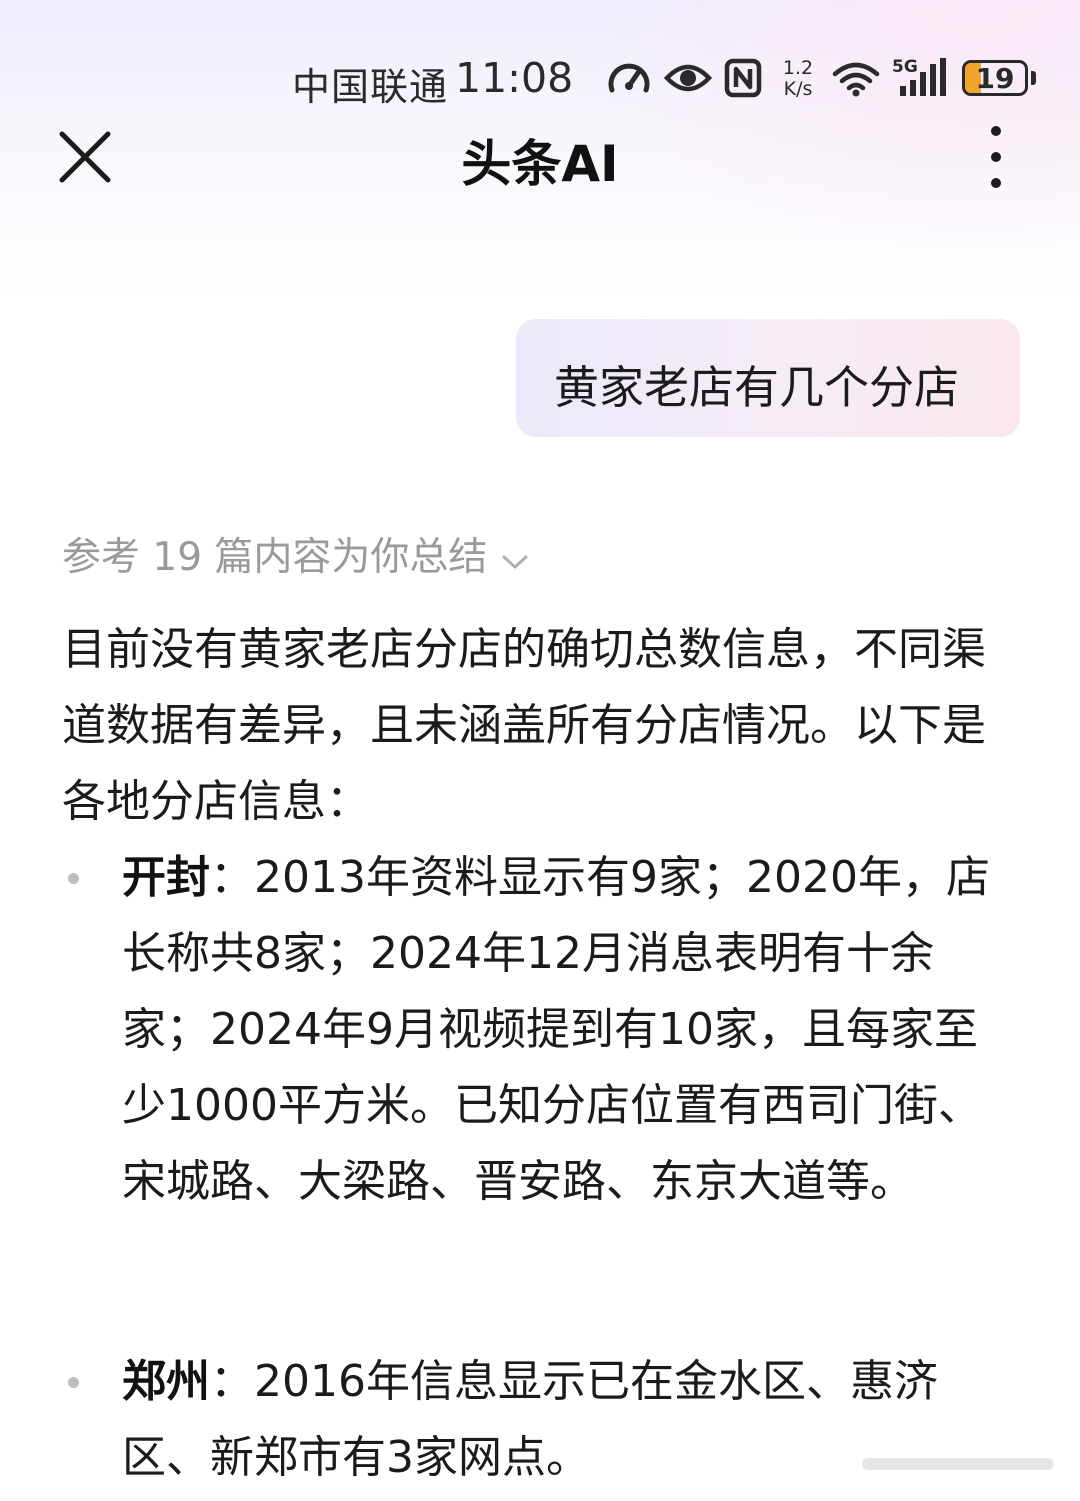  What do you see at coordinates (856, 82) in the screenshot?
I see `wifi-icon` at bounding box center [856, 82].